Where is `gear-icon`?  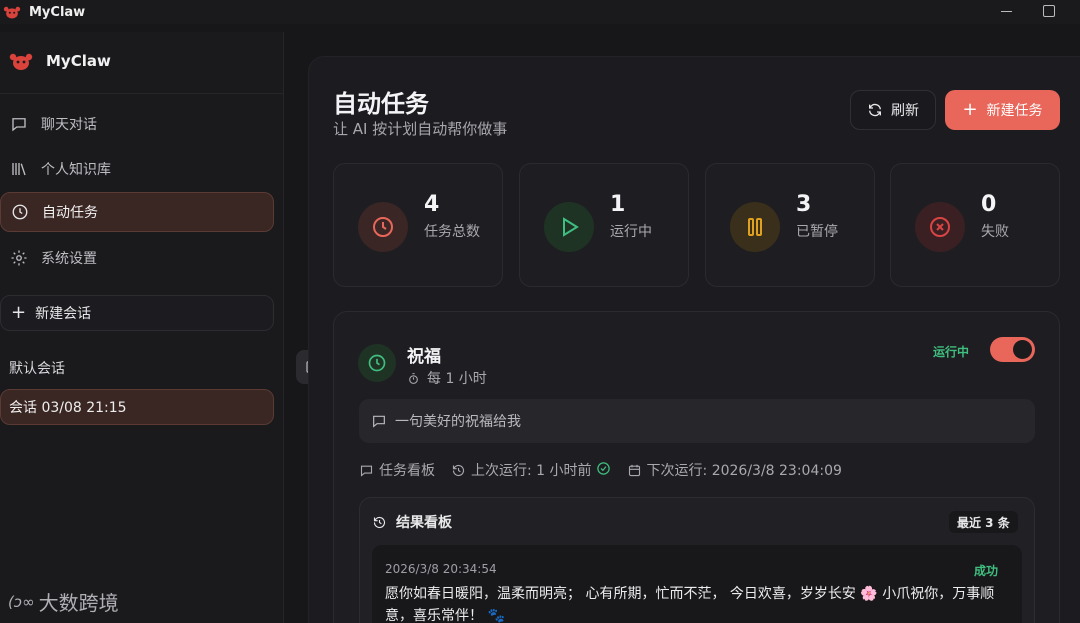
gear-icon is located at coordinates (19, 258).